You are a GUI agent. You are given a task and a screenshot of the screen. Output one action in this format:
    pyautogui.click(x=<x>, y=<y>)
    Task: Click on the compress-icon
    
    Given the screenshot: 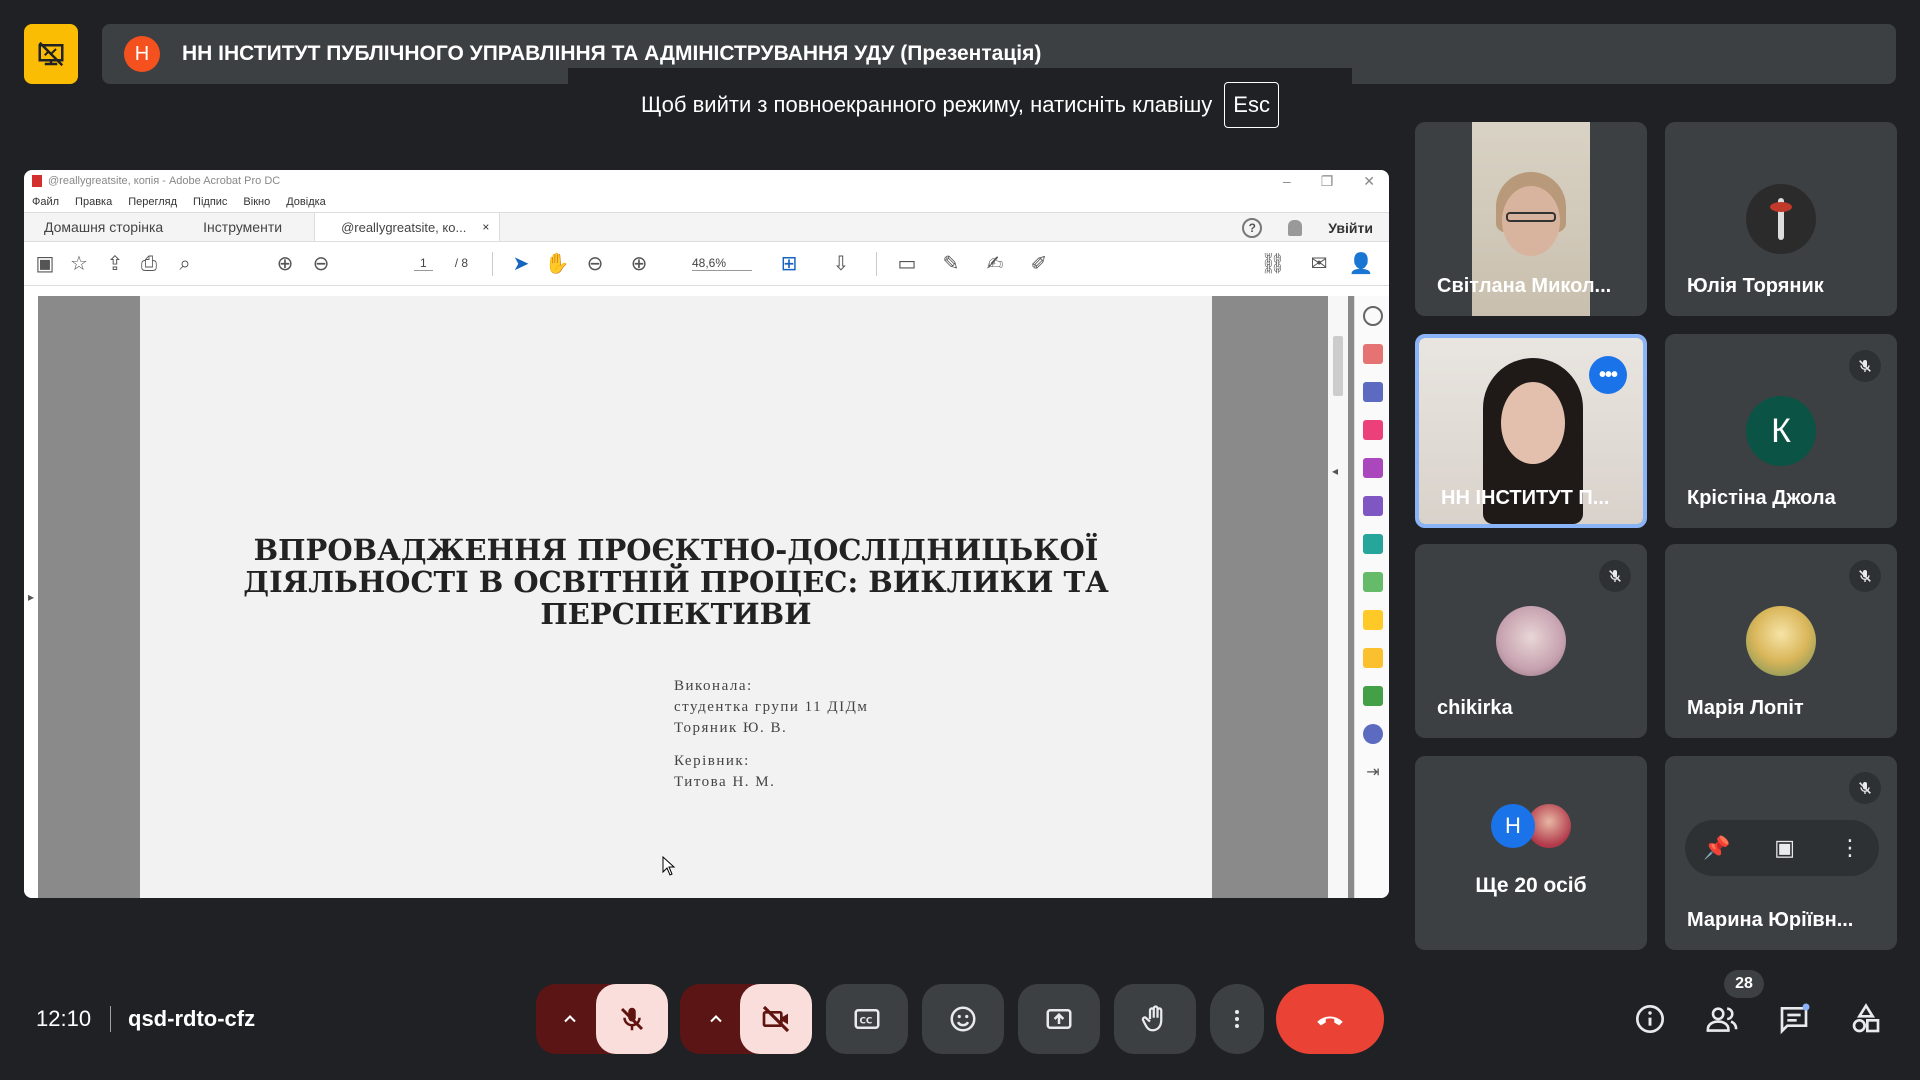 What is the action you would take?
    pyautogui.click(x=1373, y=544)
    